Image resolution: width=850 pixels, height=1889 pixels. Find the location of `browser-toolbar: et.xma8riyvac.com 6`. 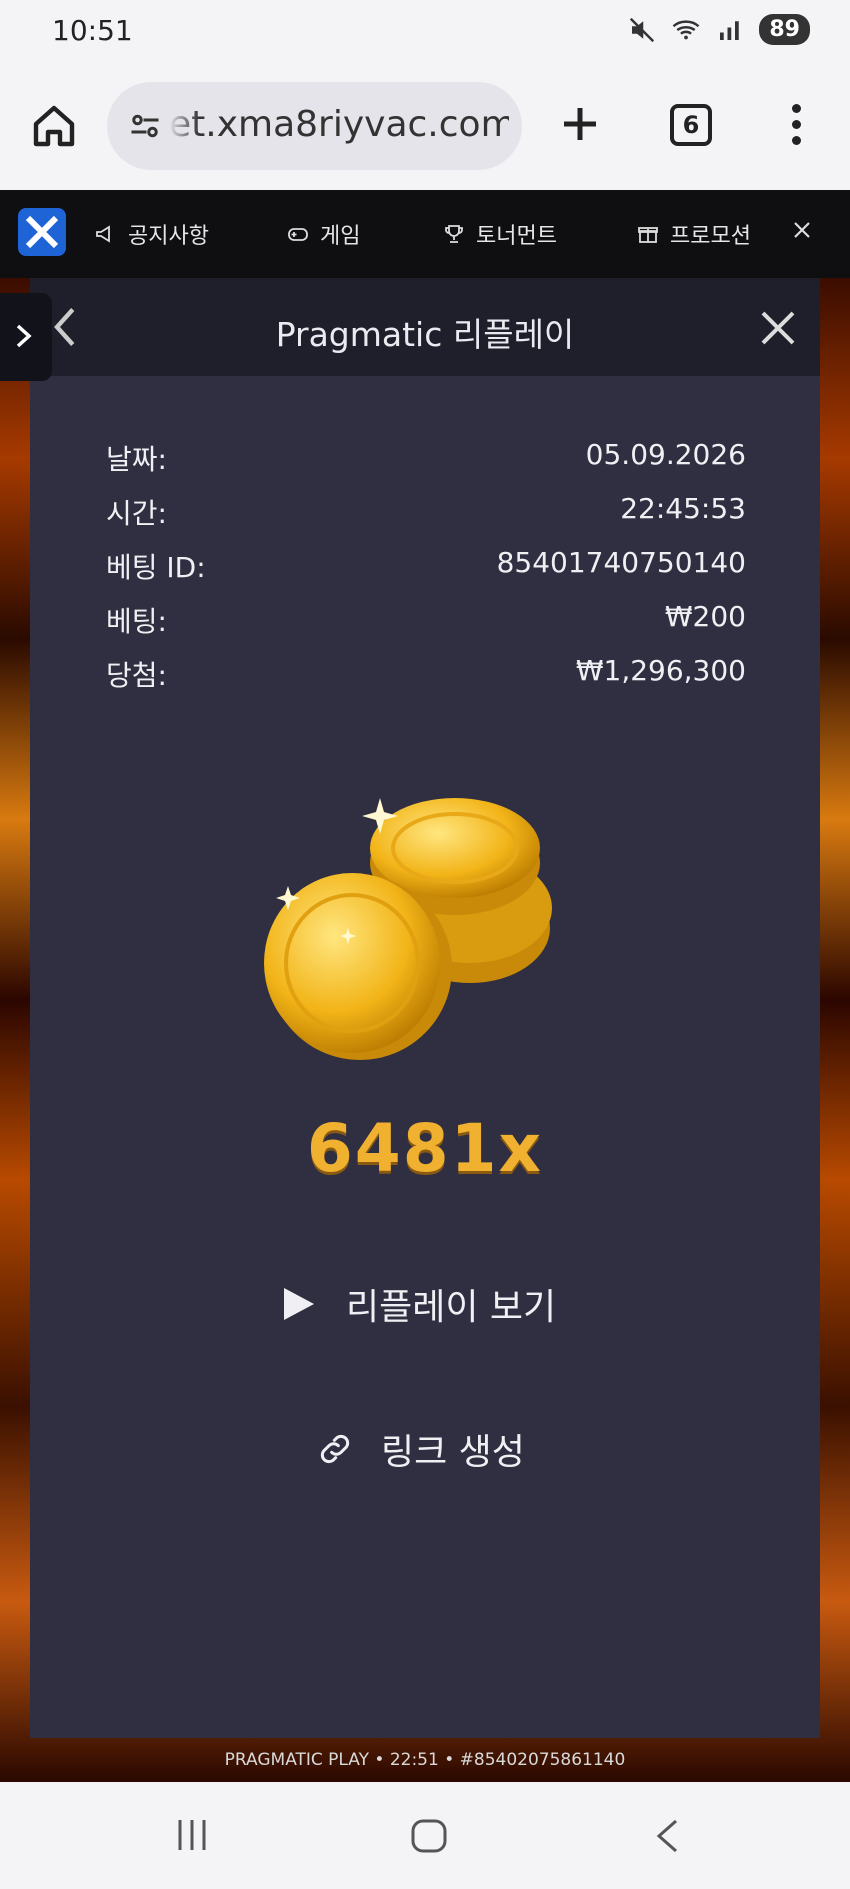

browser-toolbar: et.xma8riyvac.com 6 is located at coordinates (425, 126).